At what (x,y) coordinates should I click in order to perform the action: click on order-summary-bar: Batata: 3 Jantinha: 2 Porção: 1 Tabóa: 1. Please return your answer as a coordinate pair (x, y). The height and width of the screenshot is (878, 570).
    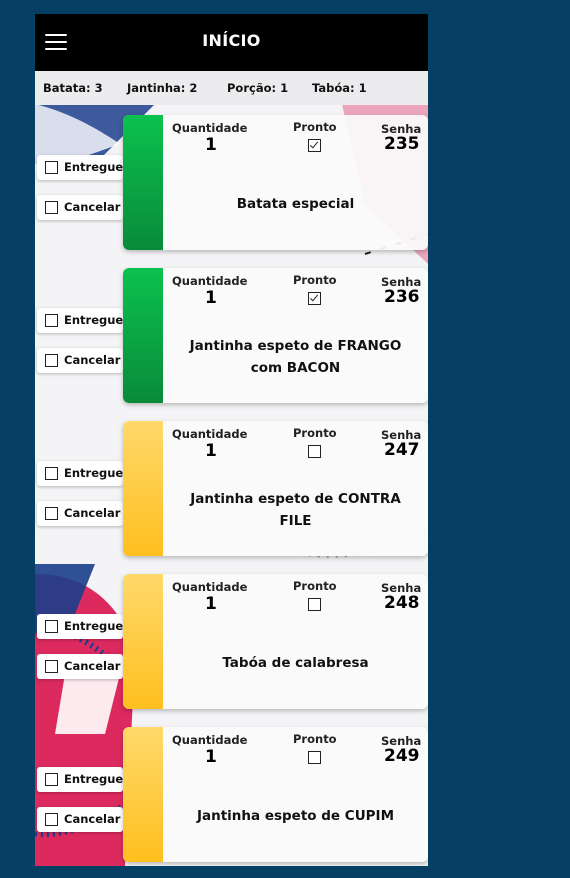
    Looking at the image, I should click on (231, 88).